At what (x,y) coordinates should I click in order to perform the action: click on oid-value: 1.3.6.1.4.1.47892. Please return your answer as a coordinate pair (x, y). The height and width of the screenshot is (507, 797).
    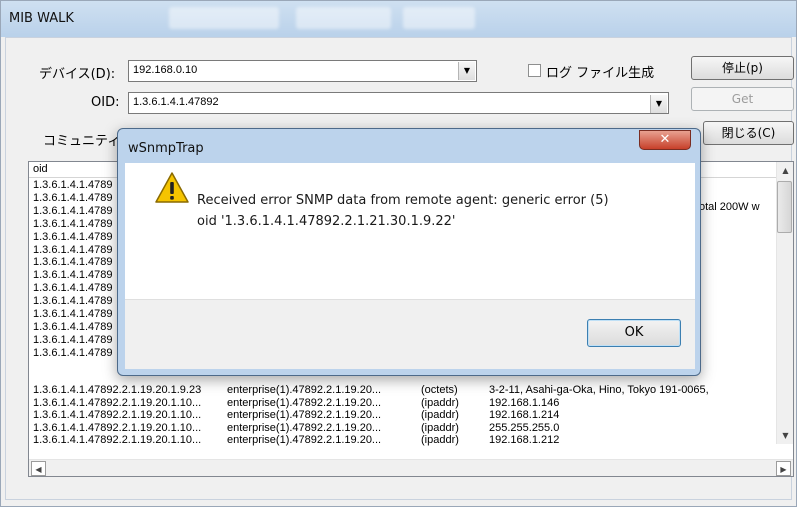
    Looking at the image, I should click on (176, 102).